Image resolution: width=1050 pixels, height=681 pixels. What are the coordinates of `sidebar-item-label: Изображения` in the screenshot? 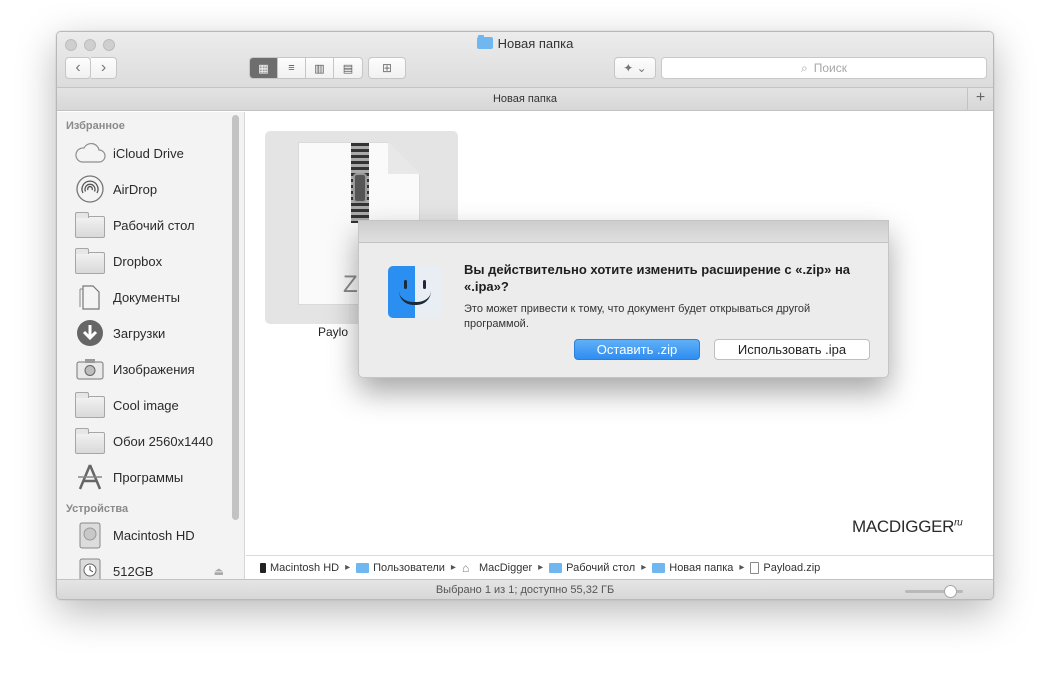 It's located at (154, 369).